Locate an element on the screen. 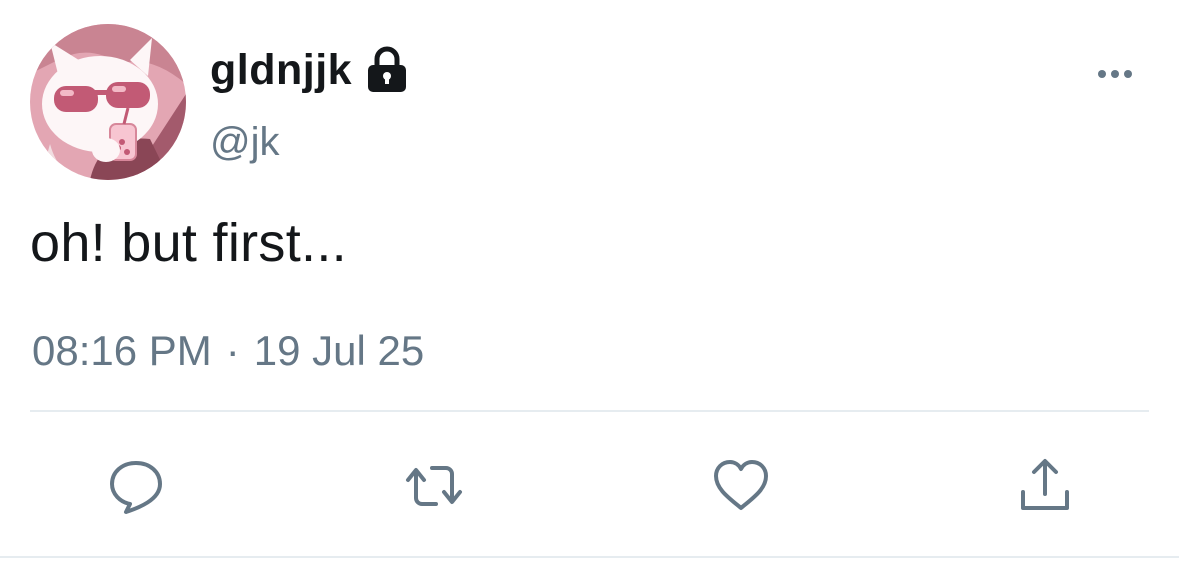  timestamp: 08:16 PM · 19 Jul 25 is located at coordinates (228, 351).